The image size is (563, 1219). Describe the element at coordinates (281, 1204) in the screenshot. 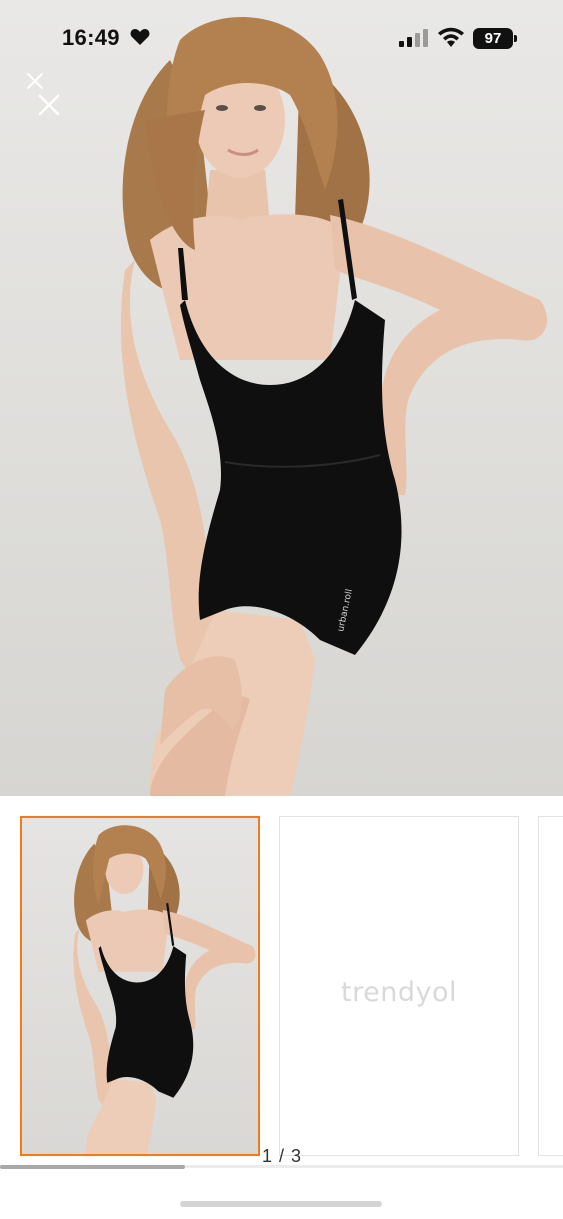

I see `home-indicator` at that location.